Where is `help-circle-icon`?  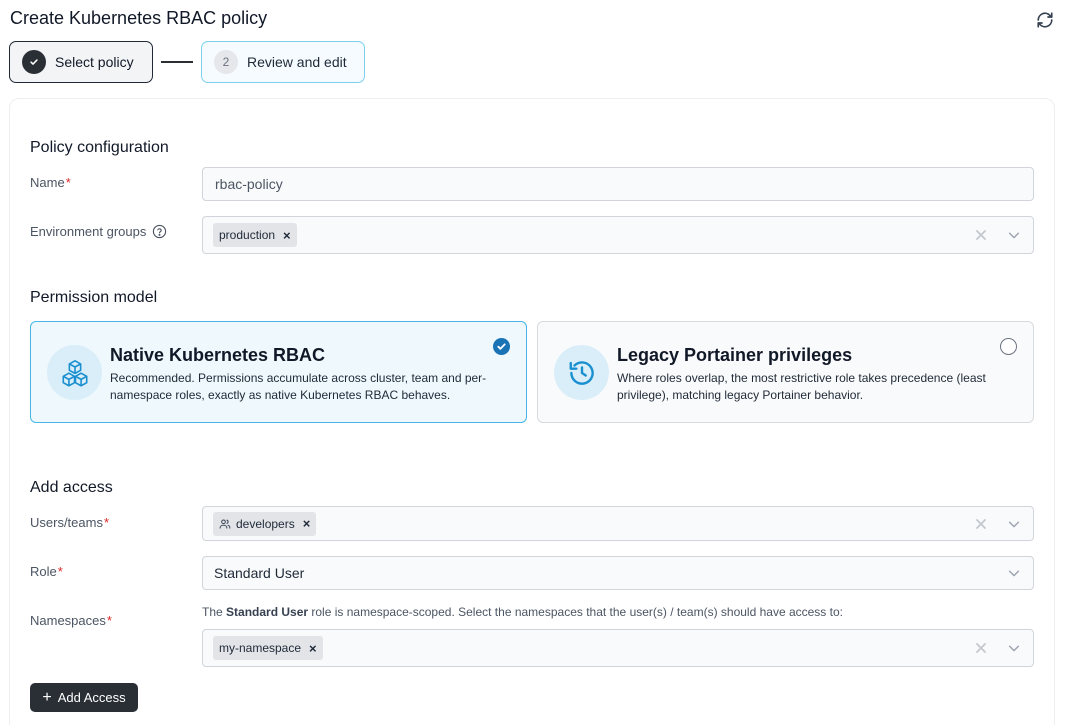
help-circle-icon is located at coordinates (159, 231).